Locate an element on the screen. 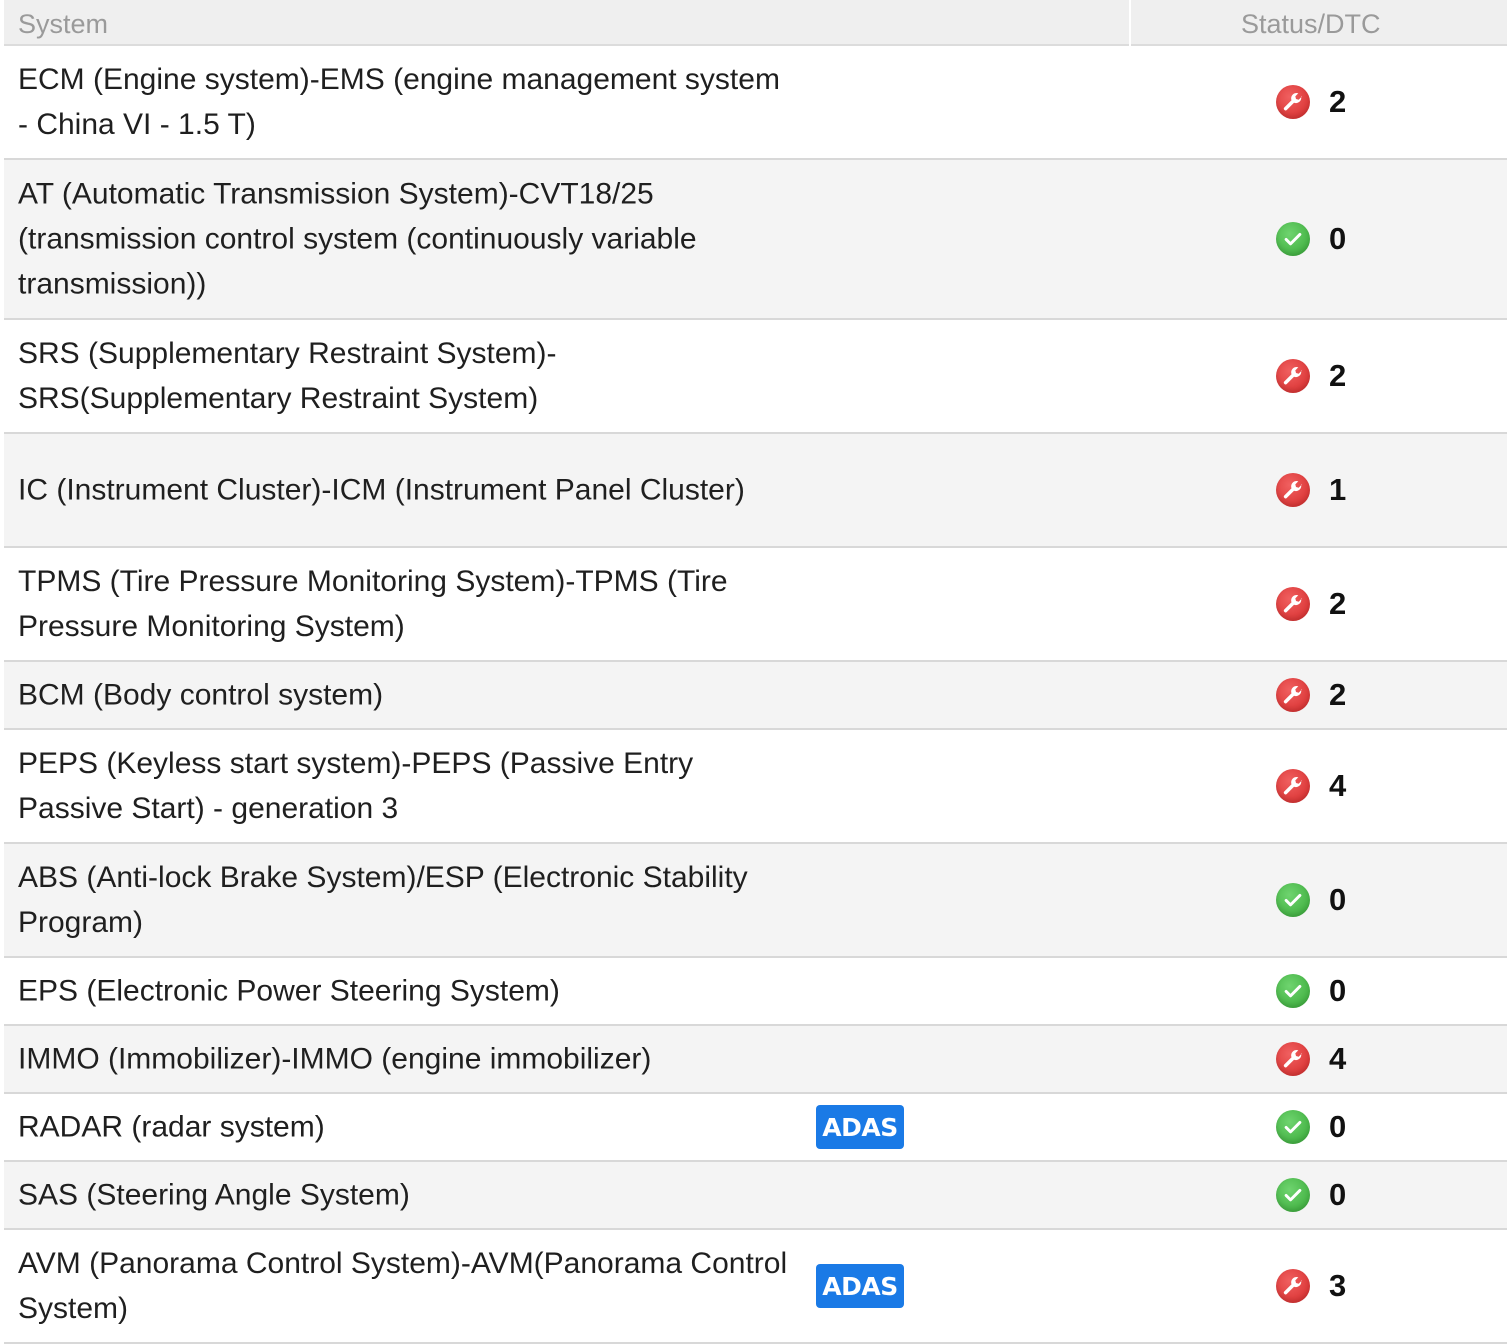  system-name: BCM (Body control system) is located at coordinates (201, 695).